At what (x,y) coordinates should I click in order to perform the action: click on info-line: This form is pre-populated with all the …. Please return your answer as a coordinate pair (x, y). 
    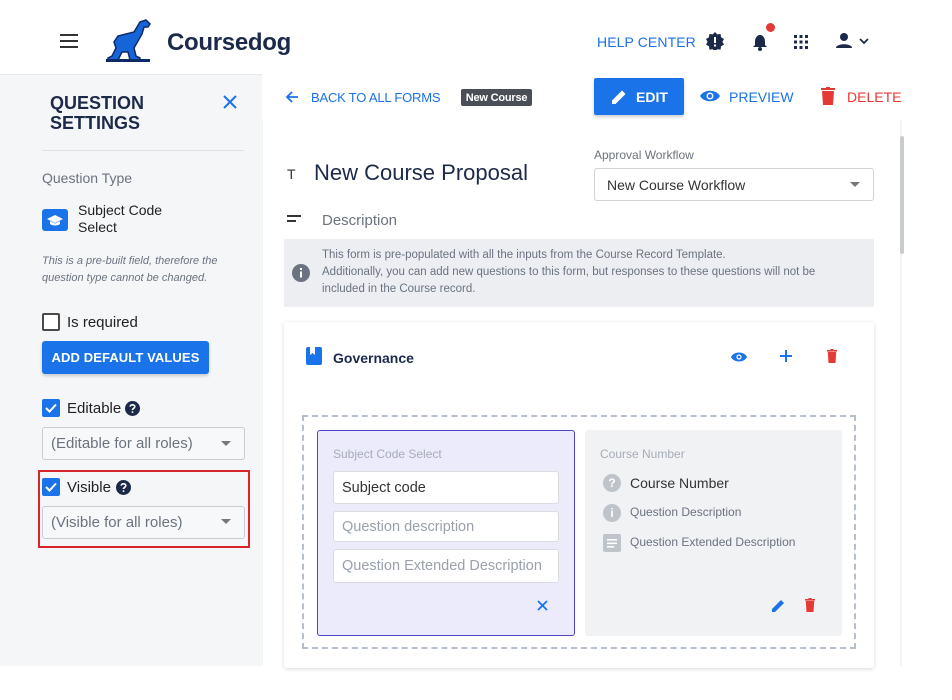
    Looking at the image, I should click on (524, 255).